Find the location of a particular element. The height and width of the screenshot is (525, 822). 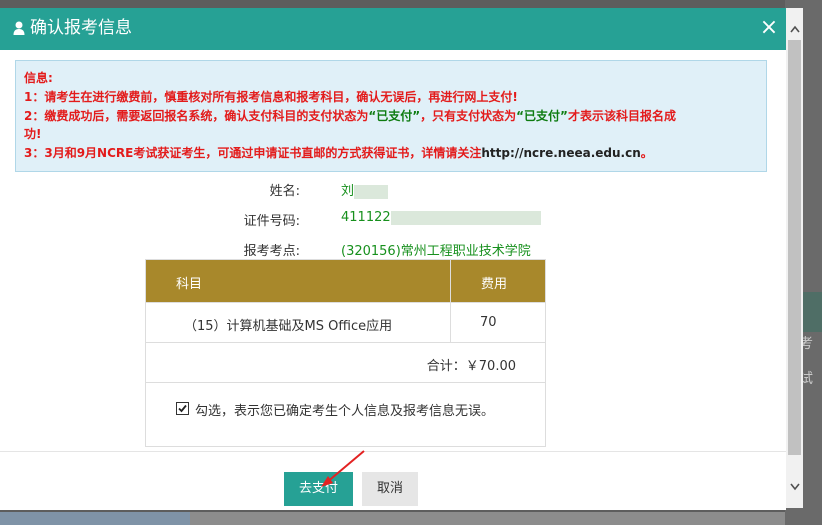

background-footer is located at coordinates (392, 518).